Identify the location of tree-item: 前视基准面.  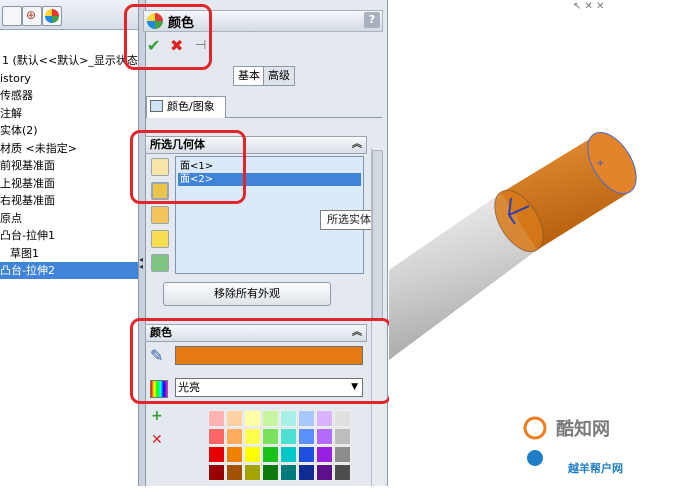
(27, 165).